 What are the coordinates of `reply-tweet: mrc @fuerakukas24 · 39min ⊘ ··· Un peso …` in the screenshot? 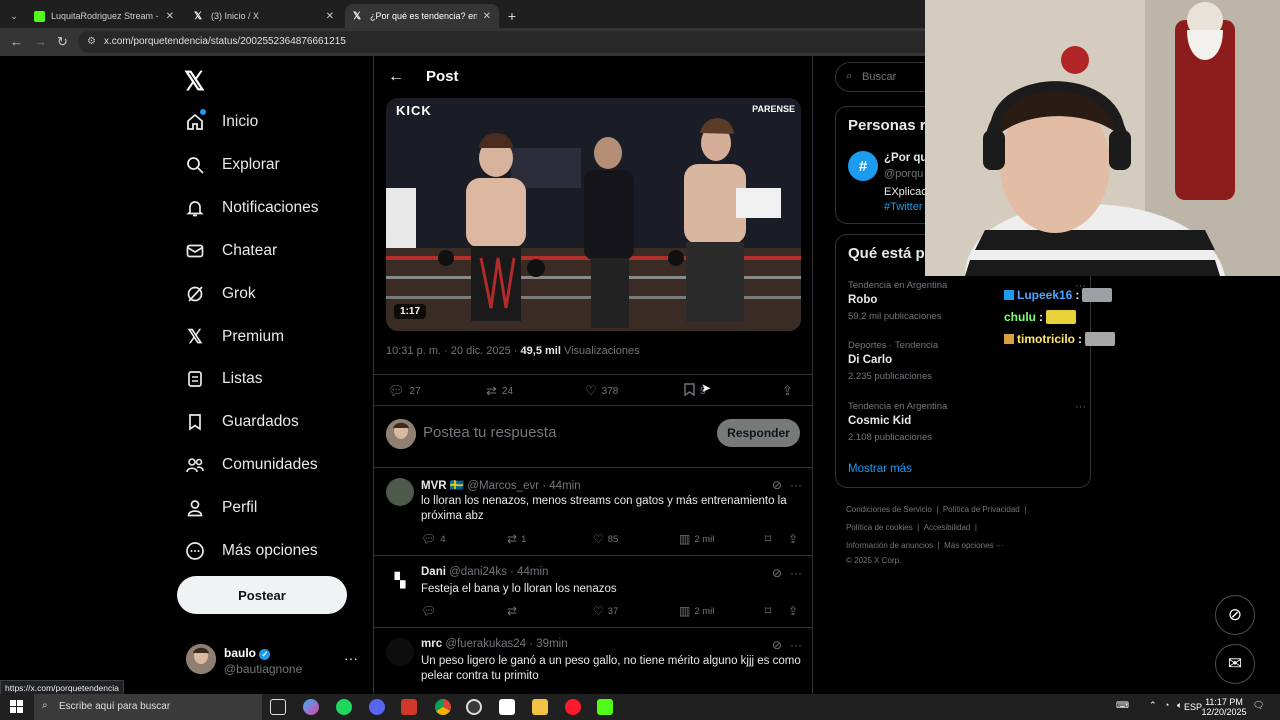 It's located at (593, 662).